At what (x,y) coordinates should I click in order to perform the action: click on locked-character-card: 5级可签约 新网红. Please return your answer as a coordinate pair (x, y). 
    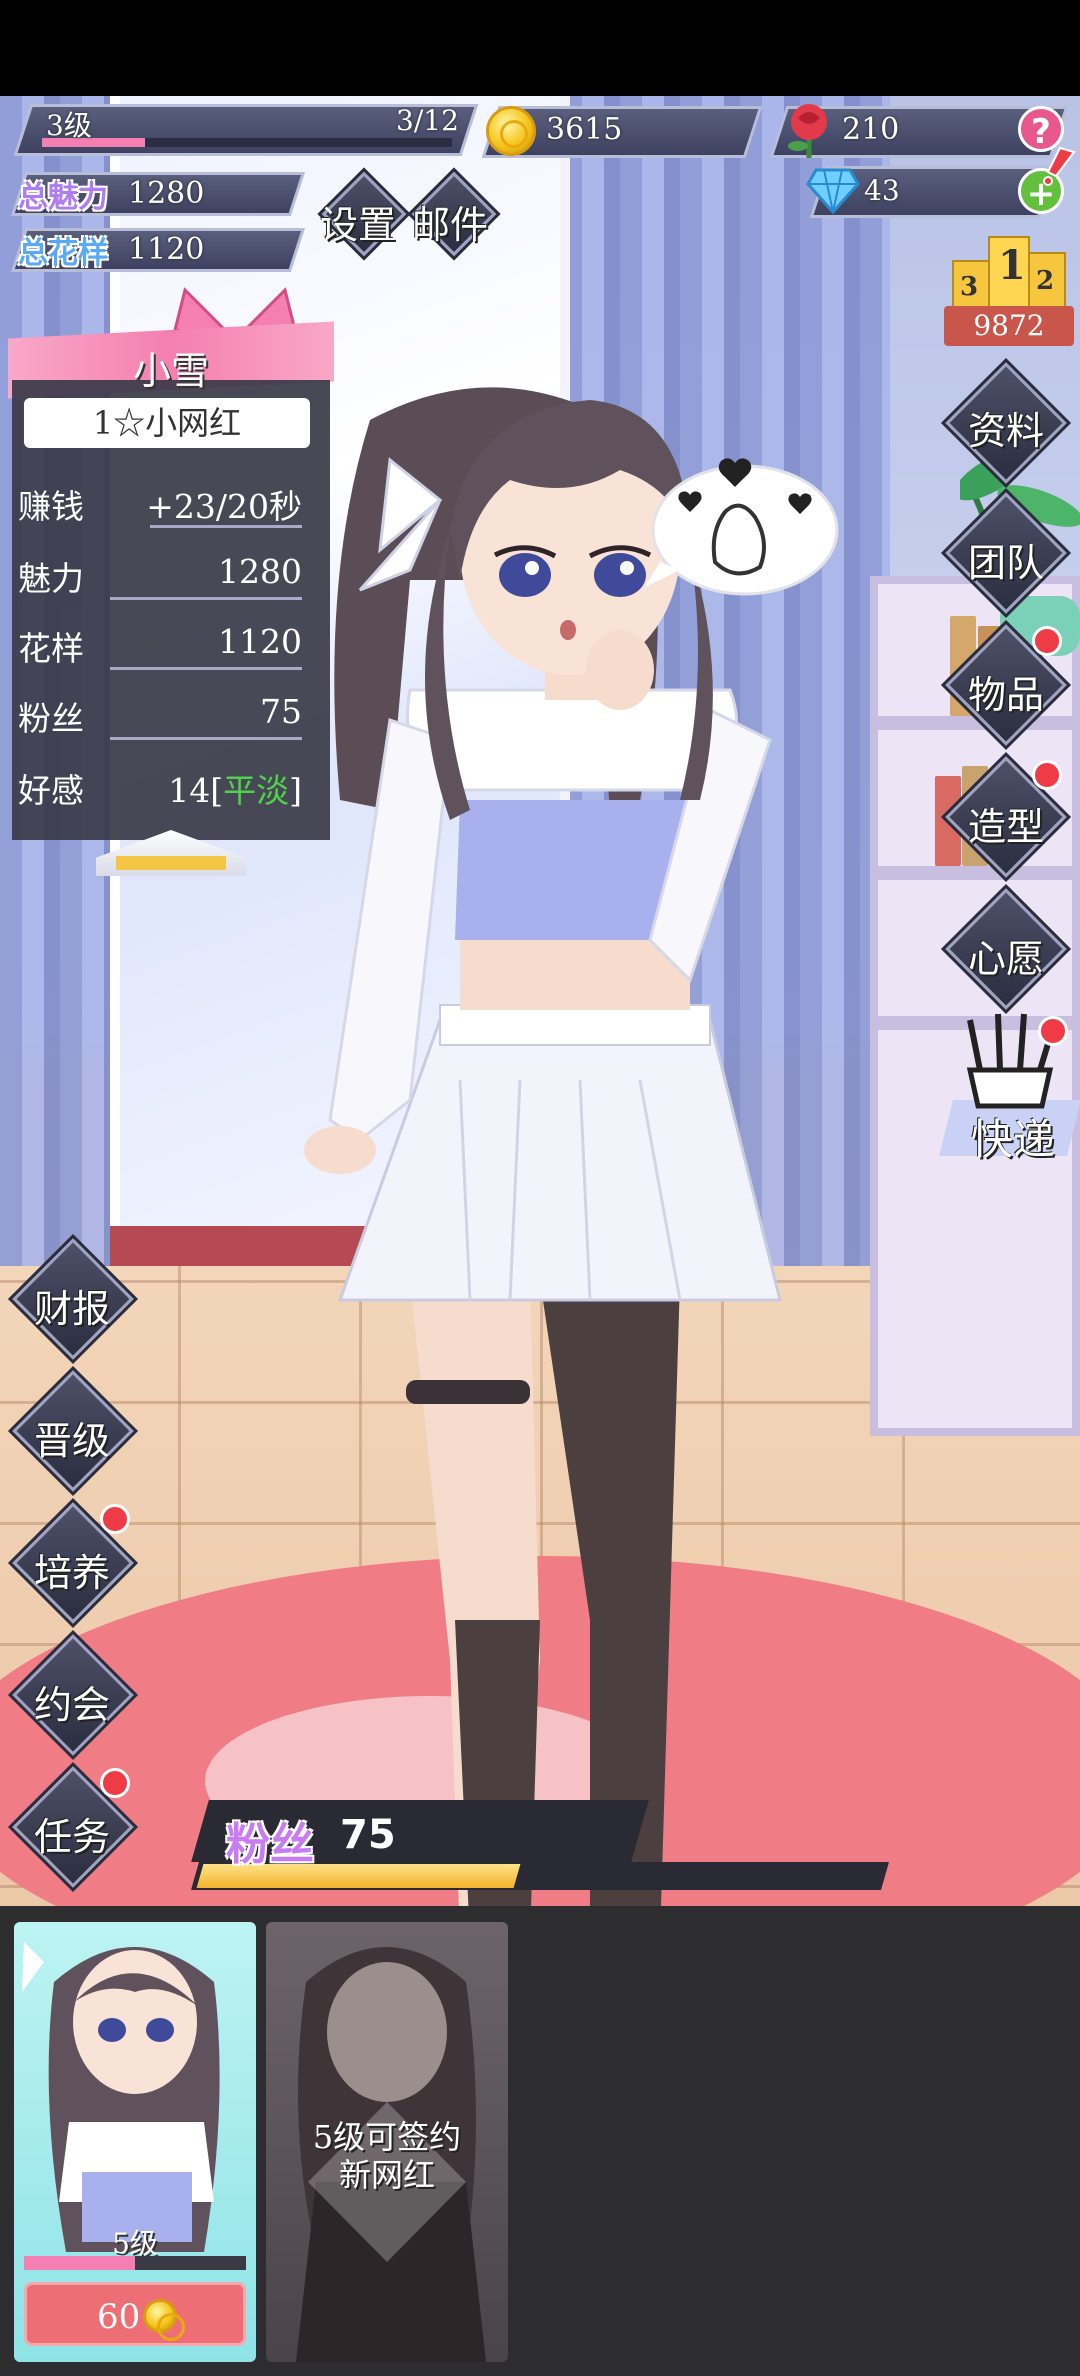
    Looking at the image, I should click on (387, 2142).